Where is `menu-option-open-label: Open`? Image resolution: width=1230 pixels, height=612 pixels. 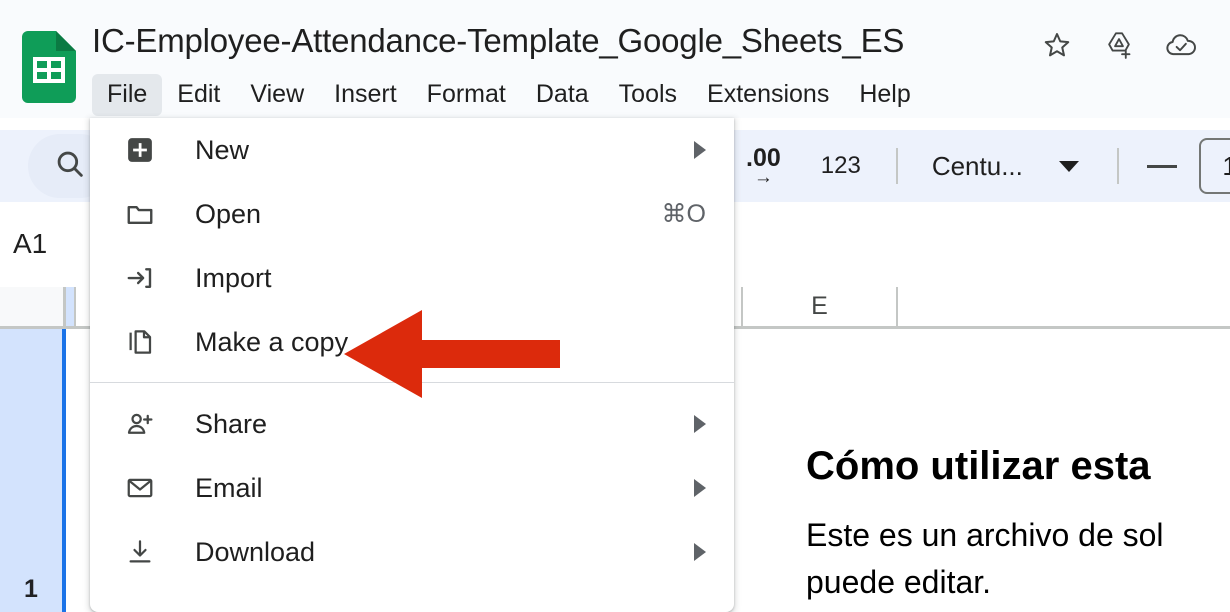
menu-option-open-label: Open is located at coordinates (228, 214).